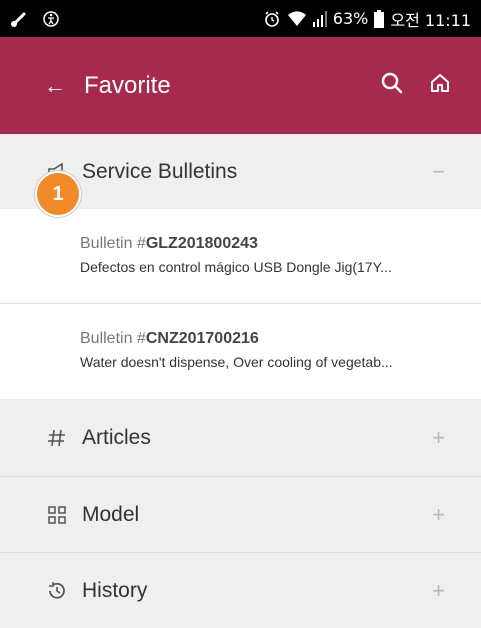 The width and height of the screenshot is (481, 628). I want to click on search-icon, so click(392, 85).